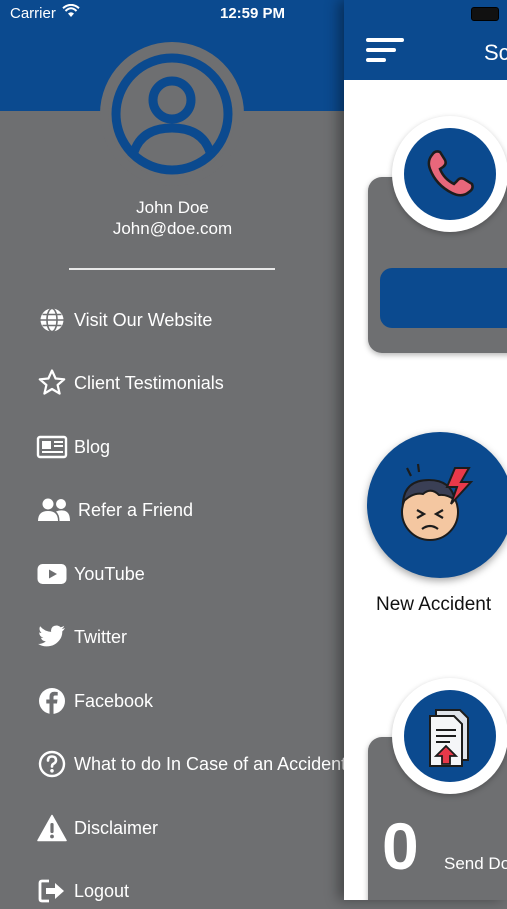 The height and width of the screenshot is (909, 507). I want to click on avatar, so click(172, 114).